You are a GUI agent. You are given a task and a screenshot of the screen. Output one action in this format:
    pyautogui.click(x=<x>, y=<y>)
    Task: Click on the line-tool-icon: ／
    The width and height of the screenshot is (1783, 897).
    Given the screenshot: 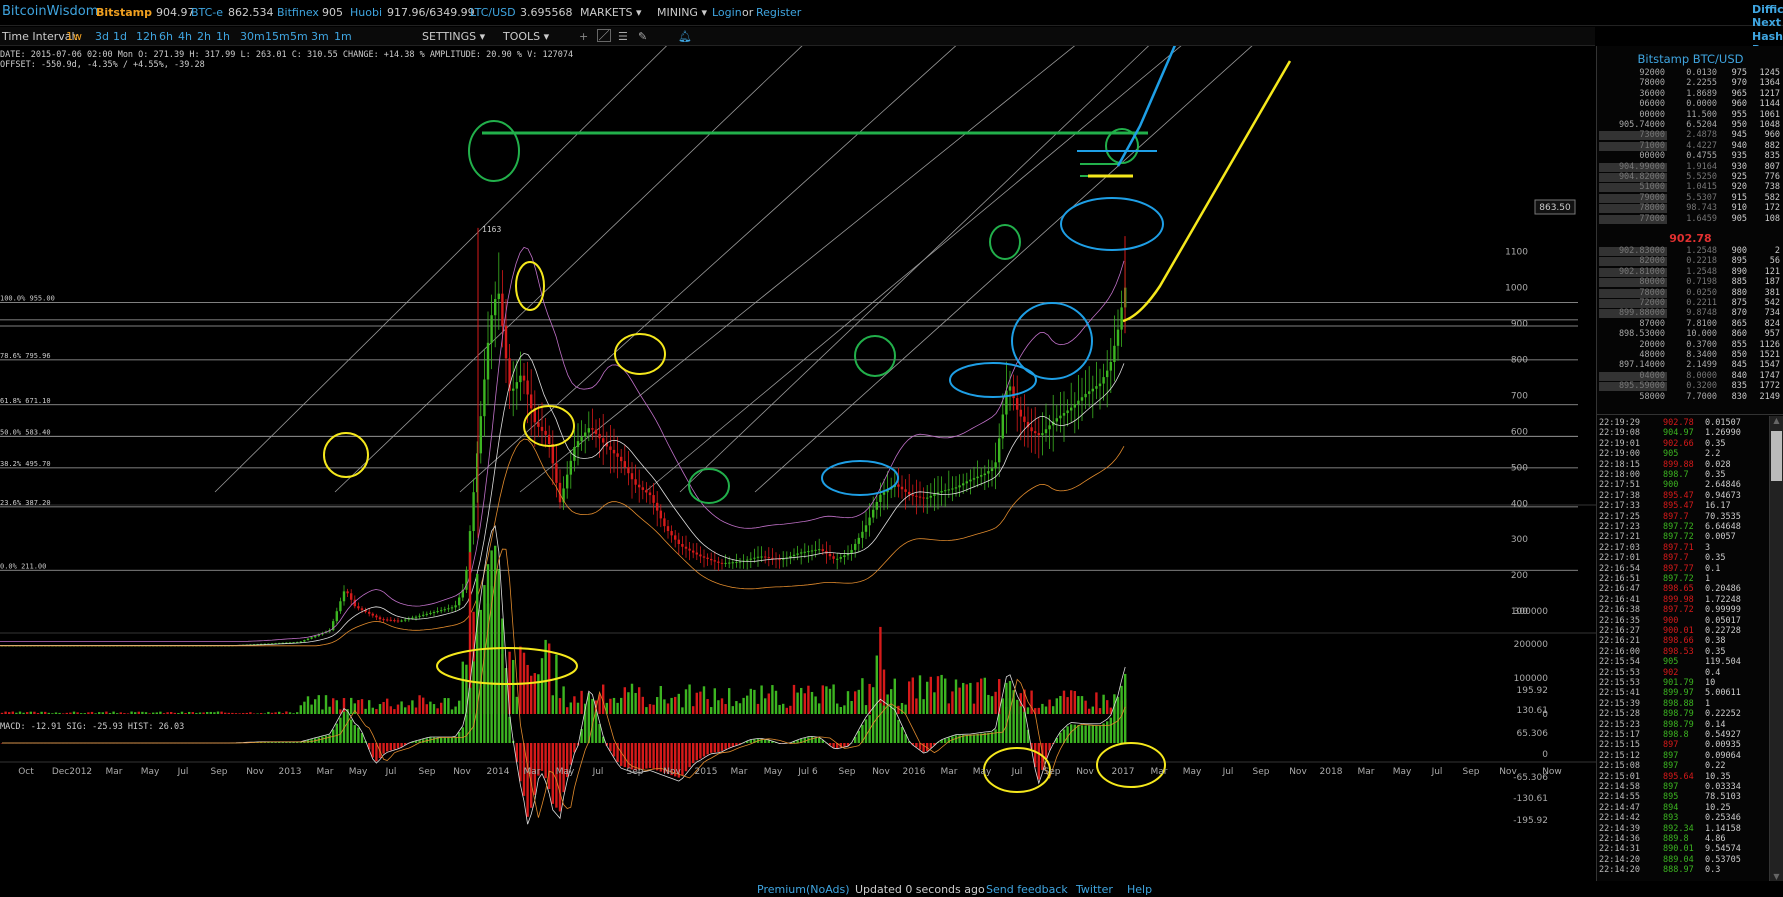 What is the action you would take?
    pyautogui.click(x=604, y=35)
    